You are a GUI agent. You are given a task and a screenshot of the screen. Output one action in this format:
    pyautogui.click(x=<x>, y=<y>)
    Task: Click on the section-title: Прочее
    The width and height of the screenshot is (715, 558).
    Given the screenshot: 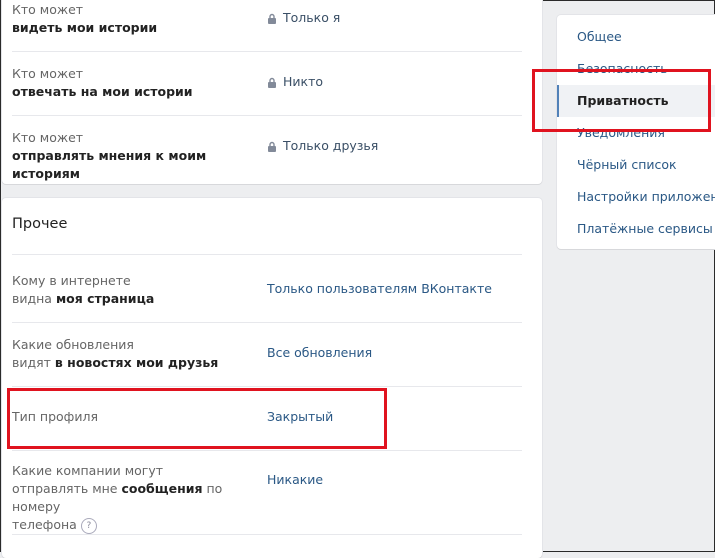 What is the action you would take?
    pyautogui.click(x=40, y=224)
    